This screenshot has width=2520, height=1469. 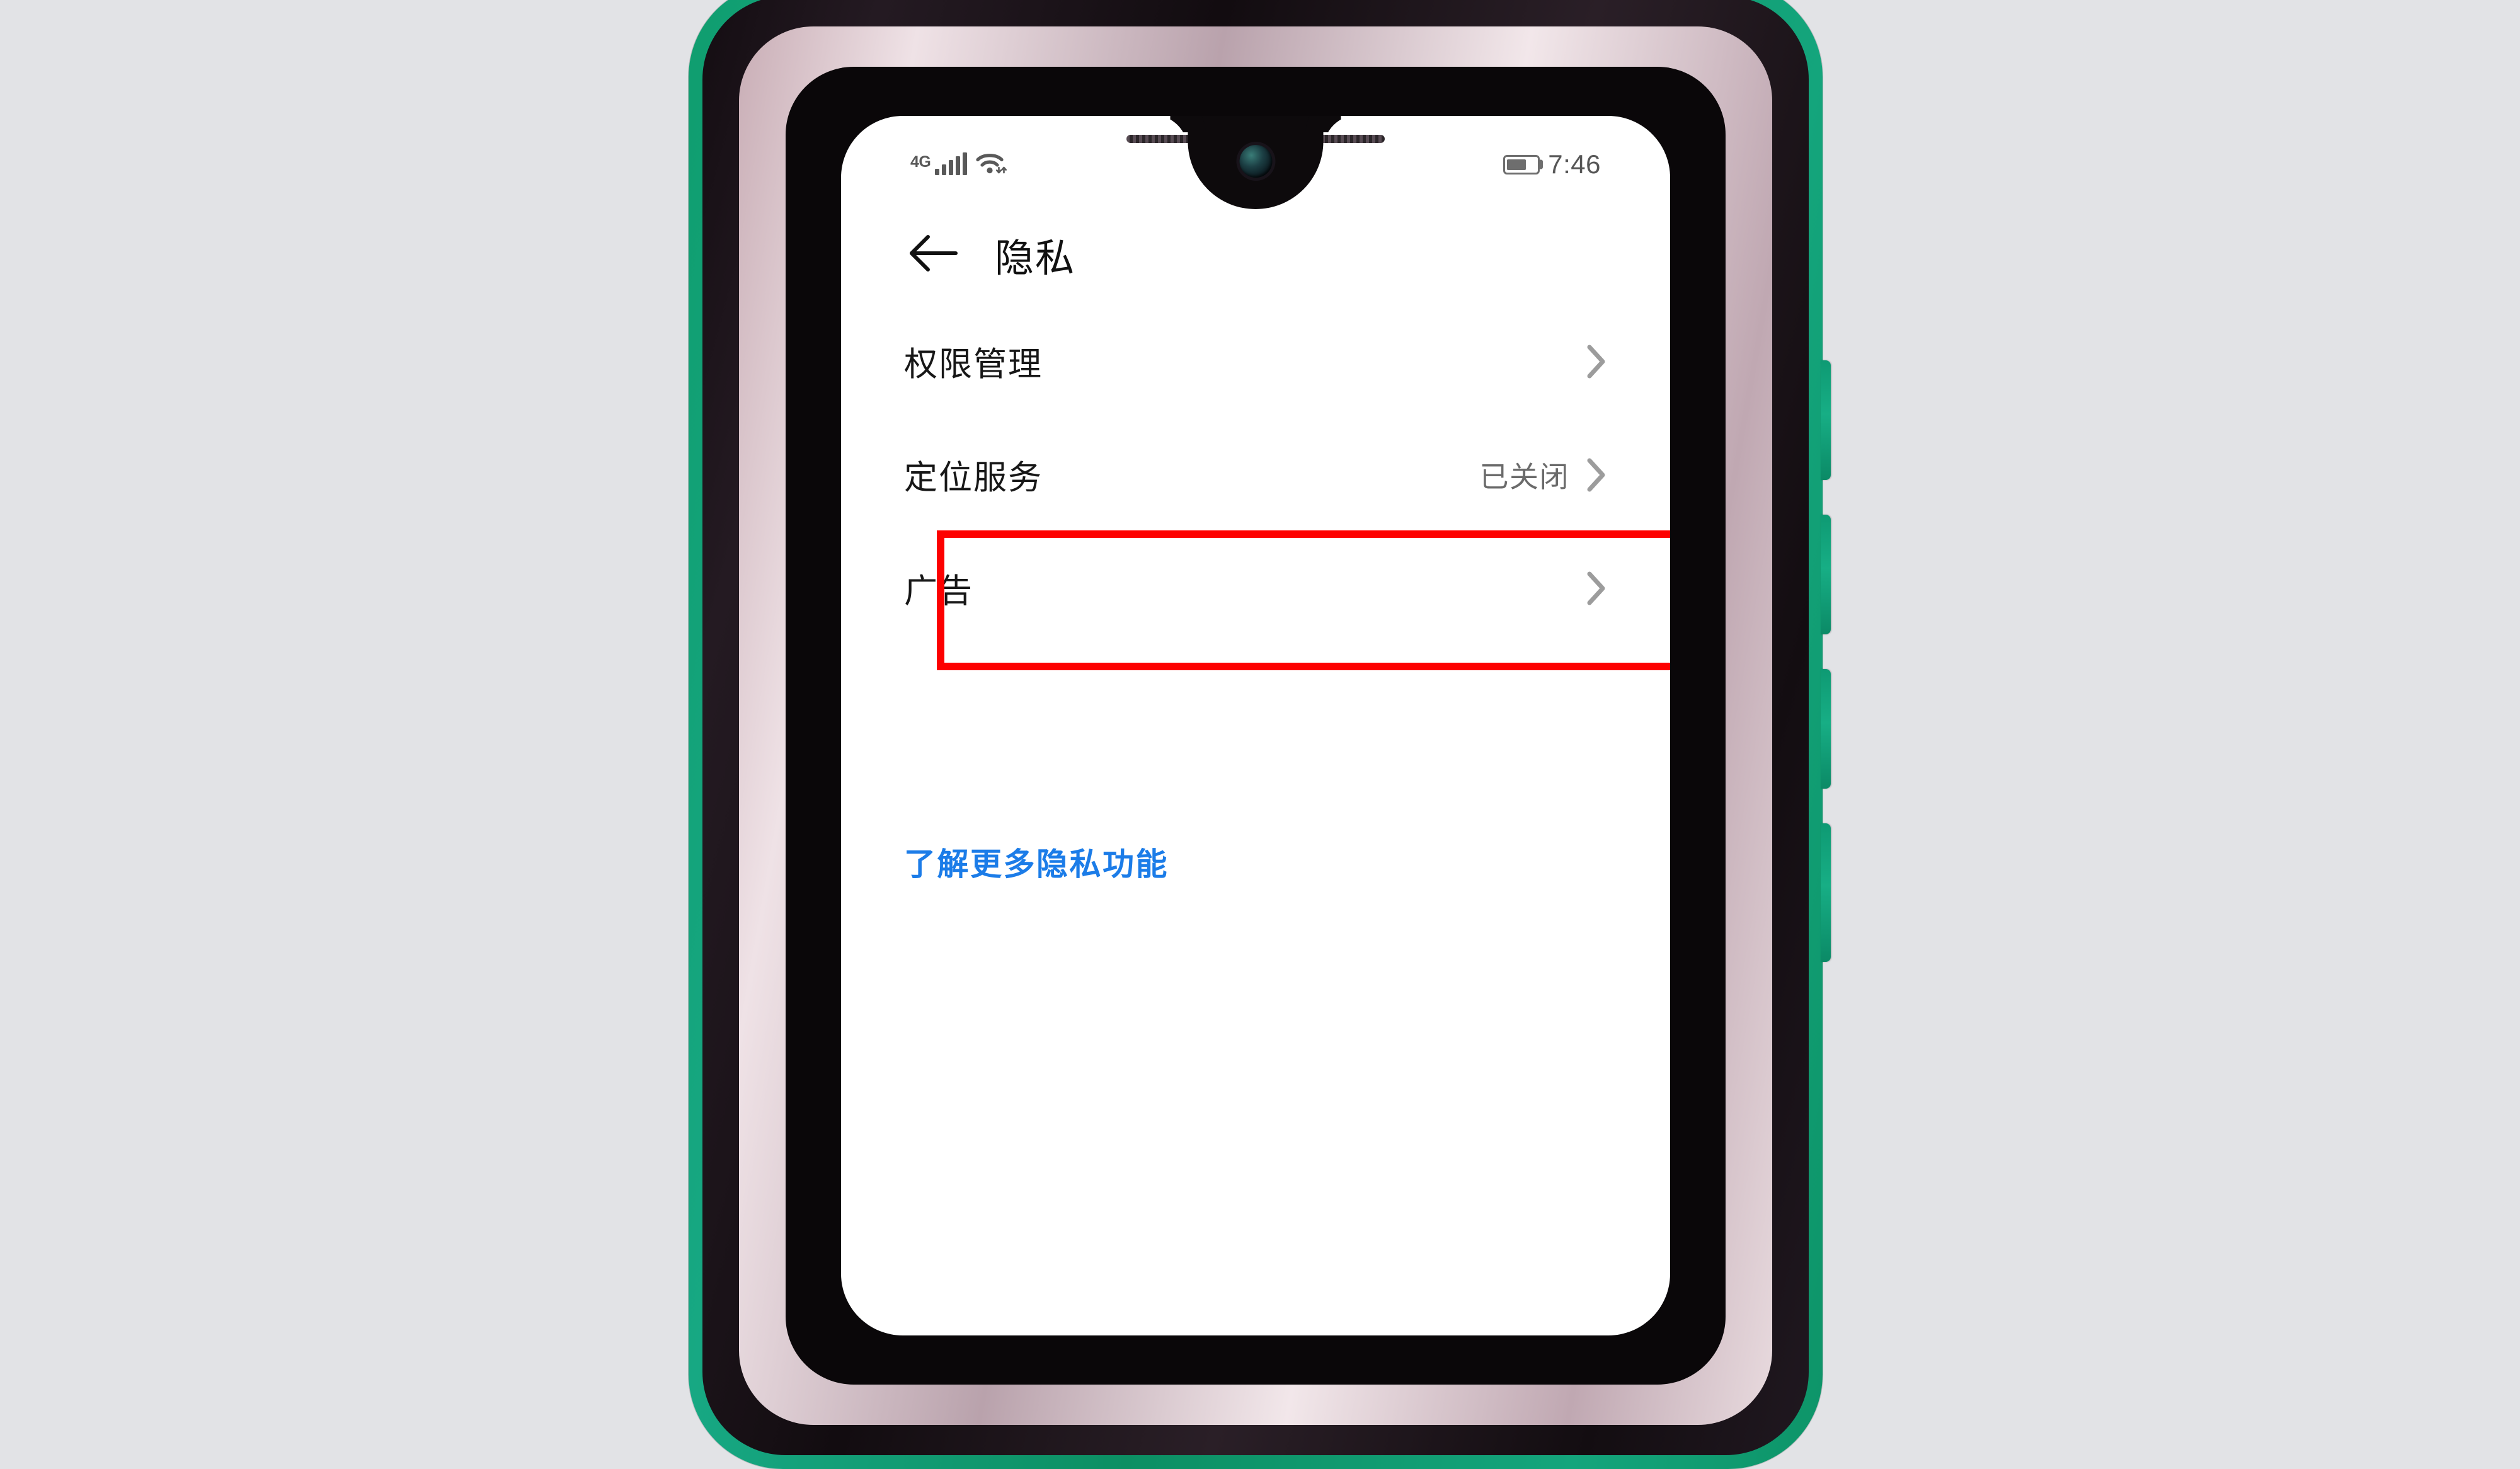 I want to click on back-arrow-icon, so click(x=933, y=254).